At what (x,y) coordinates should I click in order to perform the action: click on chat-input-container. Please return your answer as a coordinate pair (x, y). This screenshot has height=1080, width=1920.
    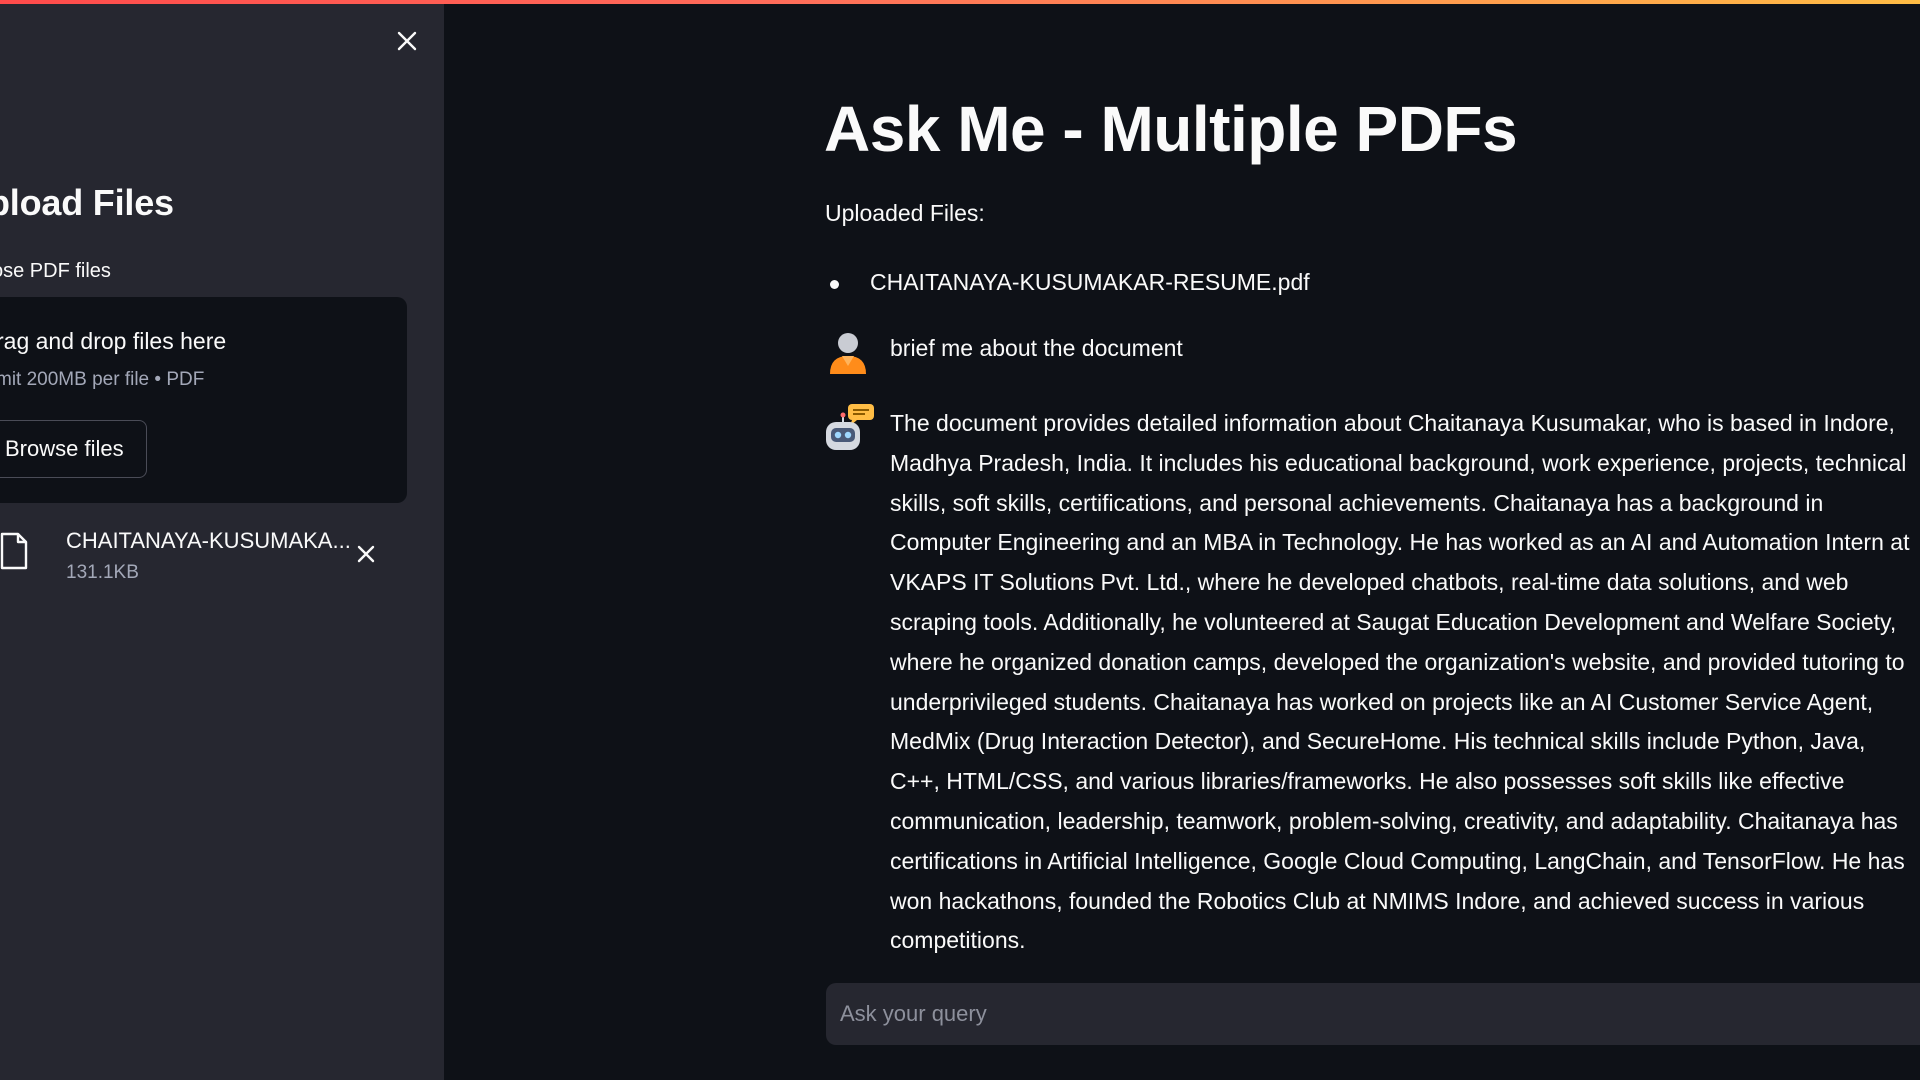
    Looking at the image, I should click on (1373, 1014).